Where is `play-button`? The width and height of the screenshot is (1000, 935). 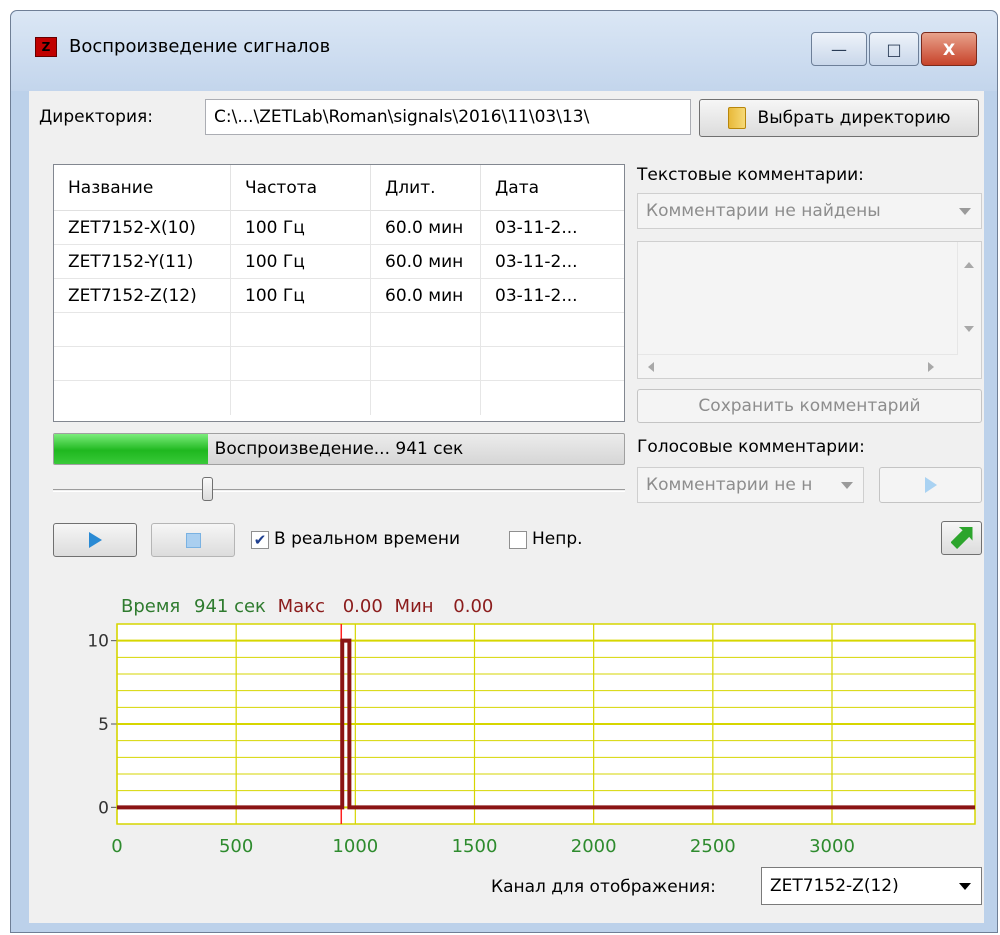
play-button is located at coordinates (95, 540).